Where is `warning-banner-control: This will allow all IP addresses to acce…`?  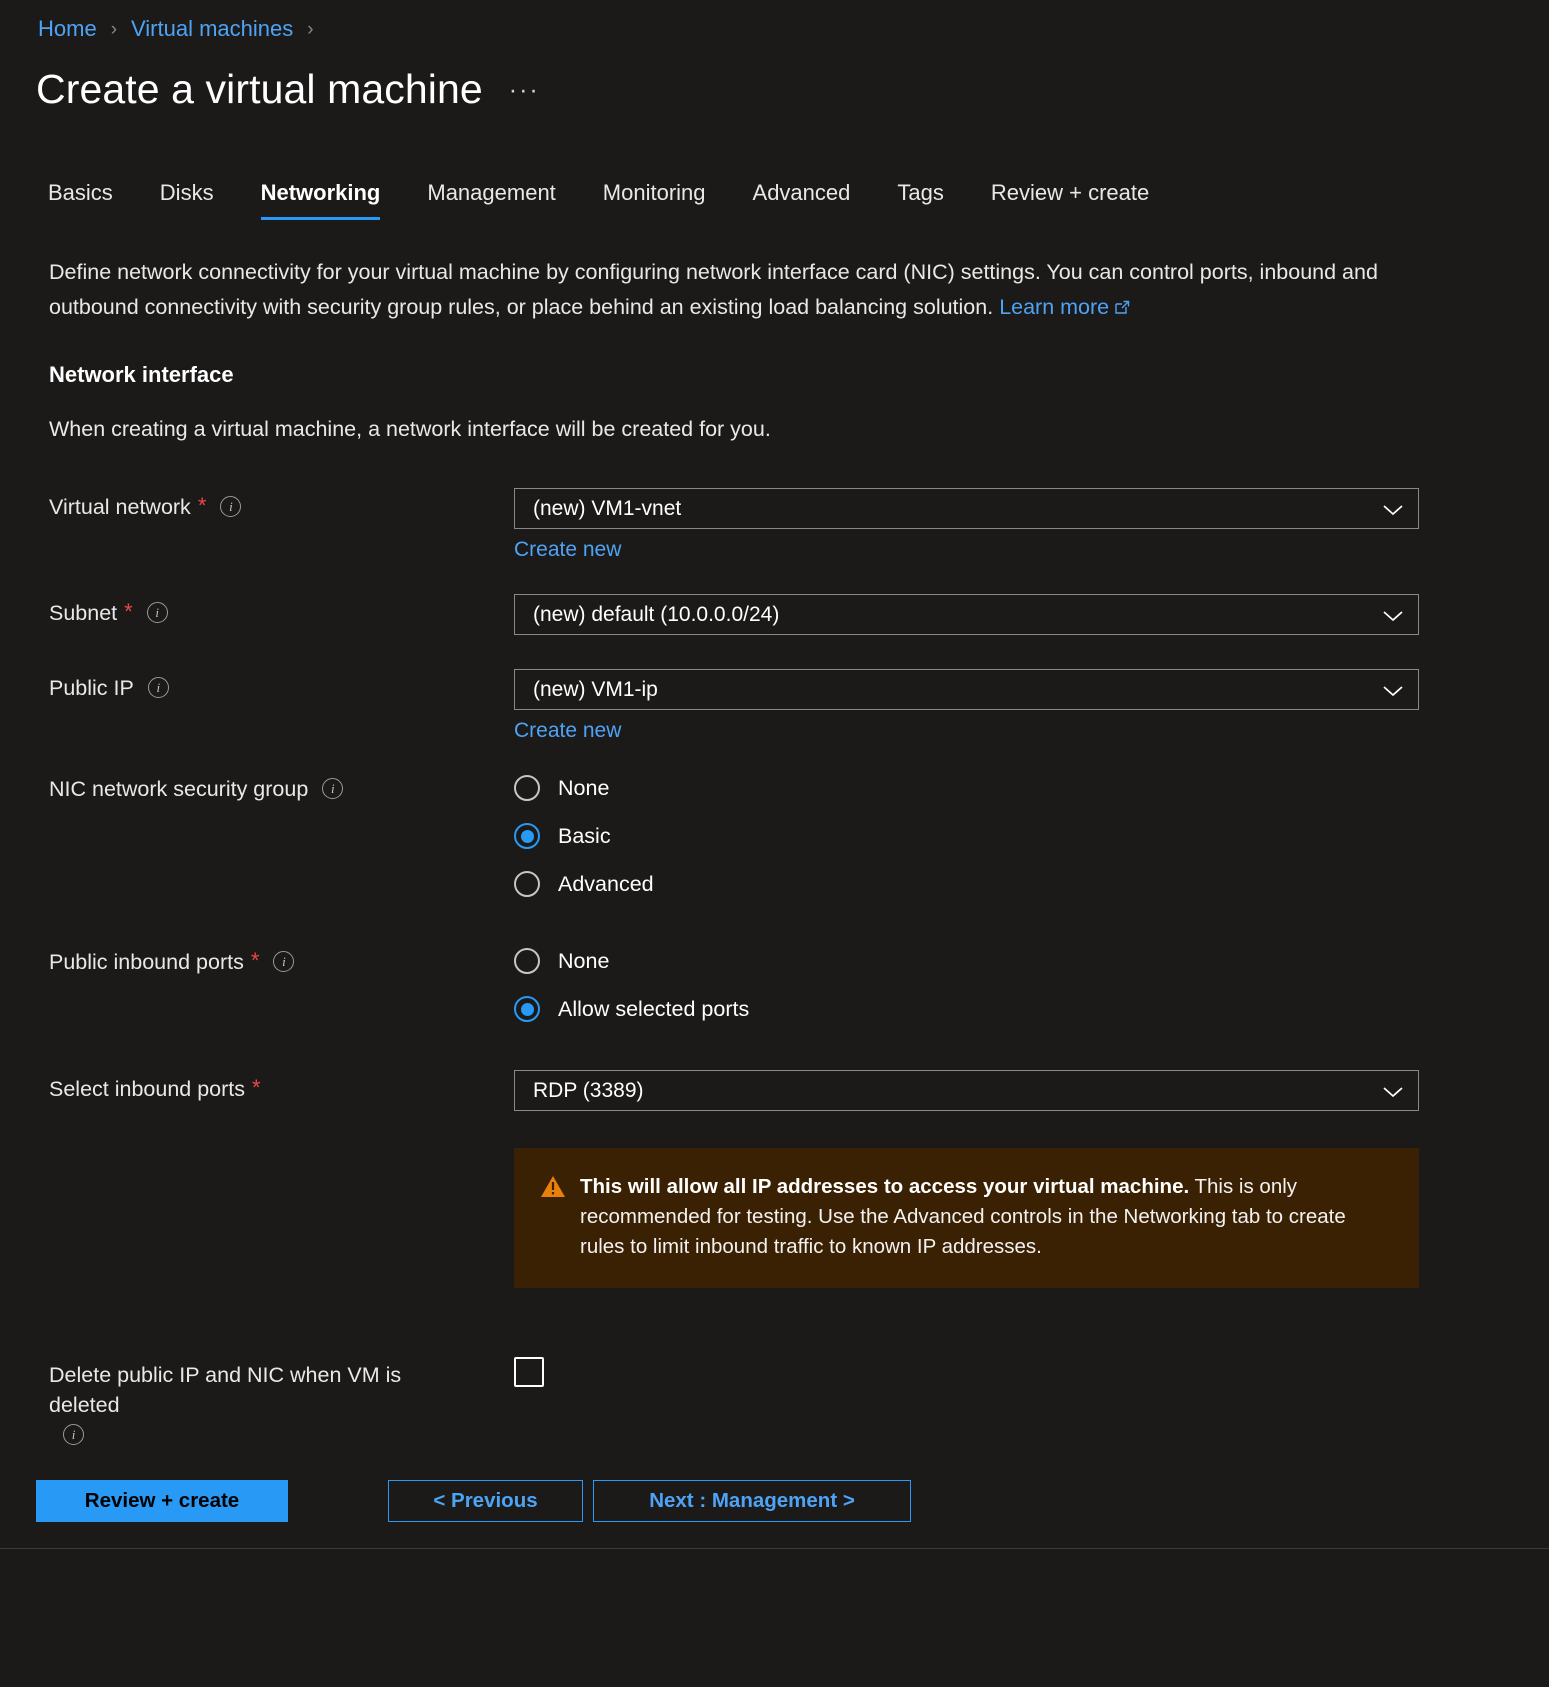 warning-banner-control: This will allow all IP addresses to acce… is located at coordinates (966, 1218).